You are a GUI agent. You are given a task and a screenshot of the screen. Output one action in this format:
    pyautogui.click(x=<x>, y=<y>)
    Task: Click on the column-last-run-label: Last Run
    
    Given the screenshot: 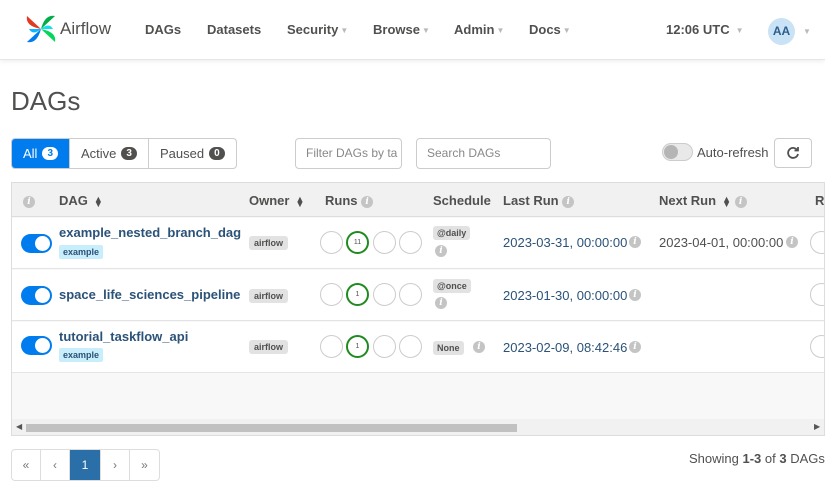 What is the action you would take?
    pyautogui.click(x=531, y=200)
    